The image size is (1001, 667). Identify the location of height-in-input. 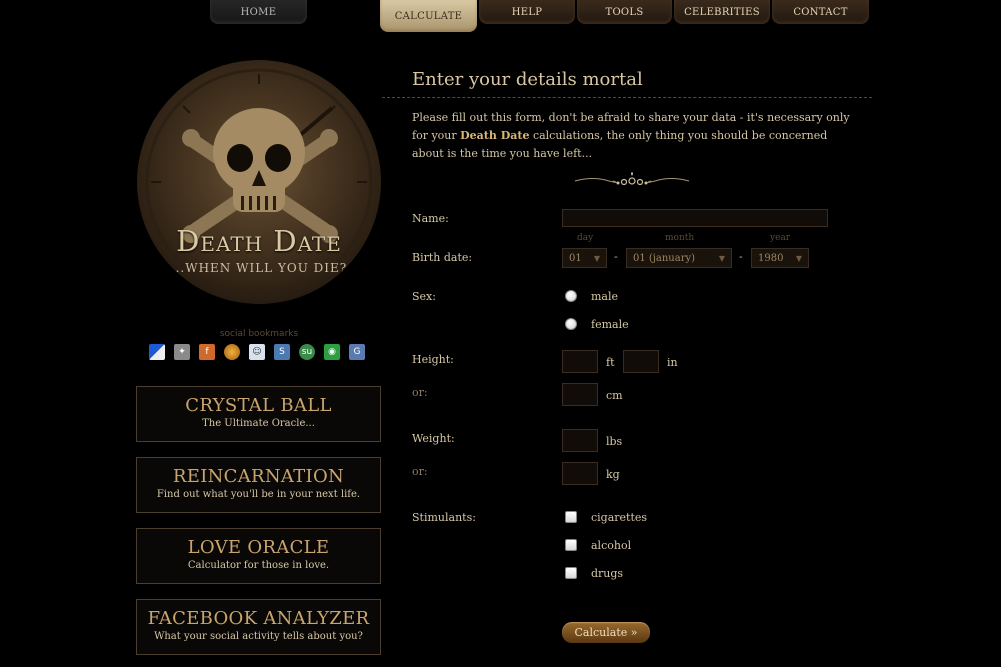
(641, 361).